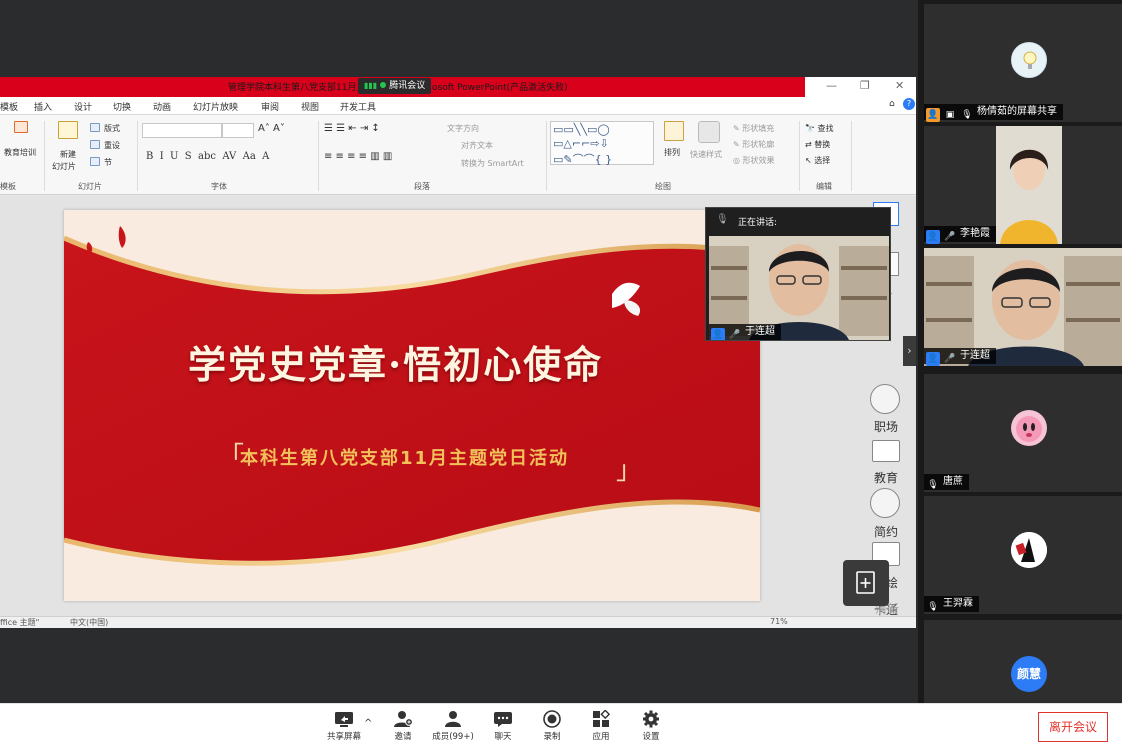 This screenshot has width=1122, height=747. Describe the element at coordinates (503, 725) in the screenshot. I see `chat-button: 聊天` at that location.